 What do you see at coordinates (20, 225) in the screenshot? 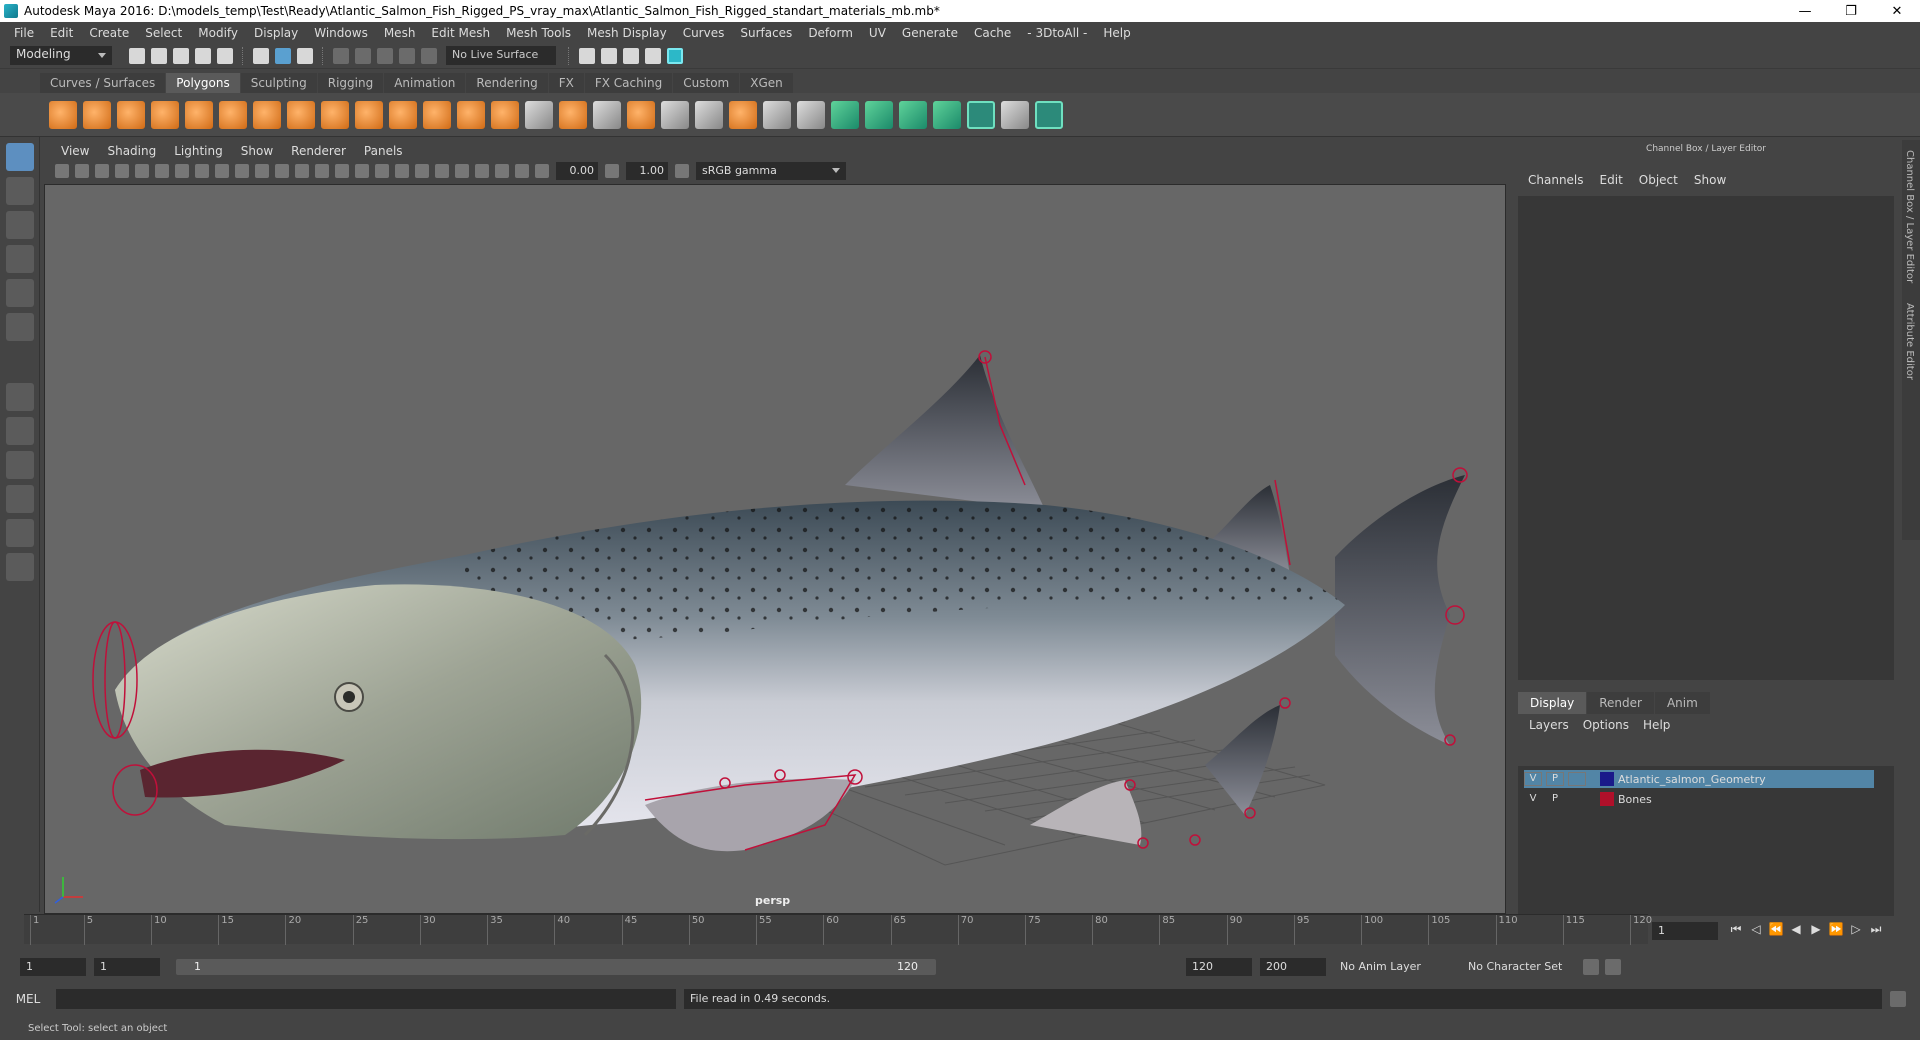
I see `paint-select-tool-icon` at bounding box center [20, 225].